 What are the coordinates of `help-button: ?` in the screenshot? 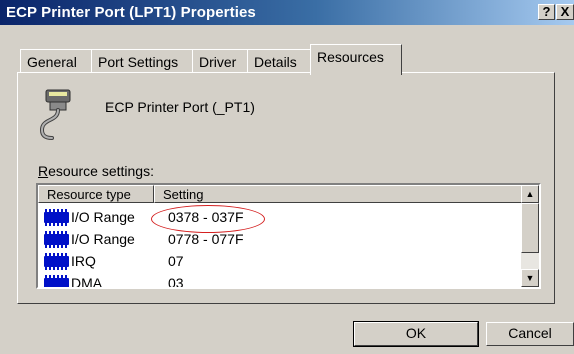 It's located at (546, 12).